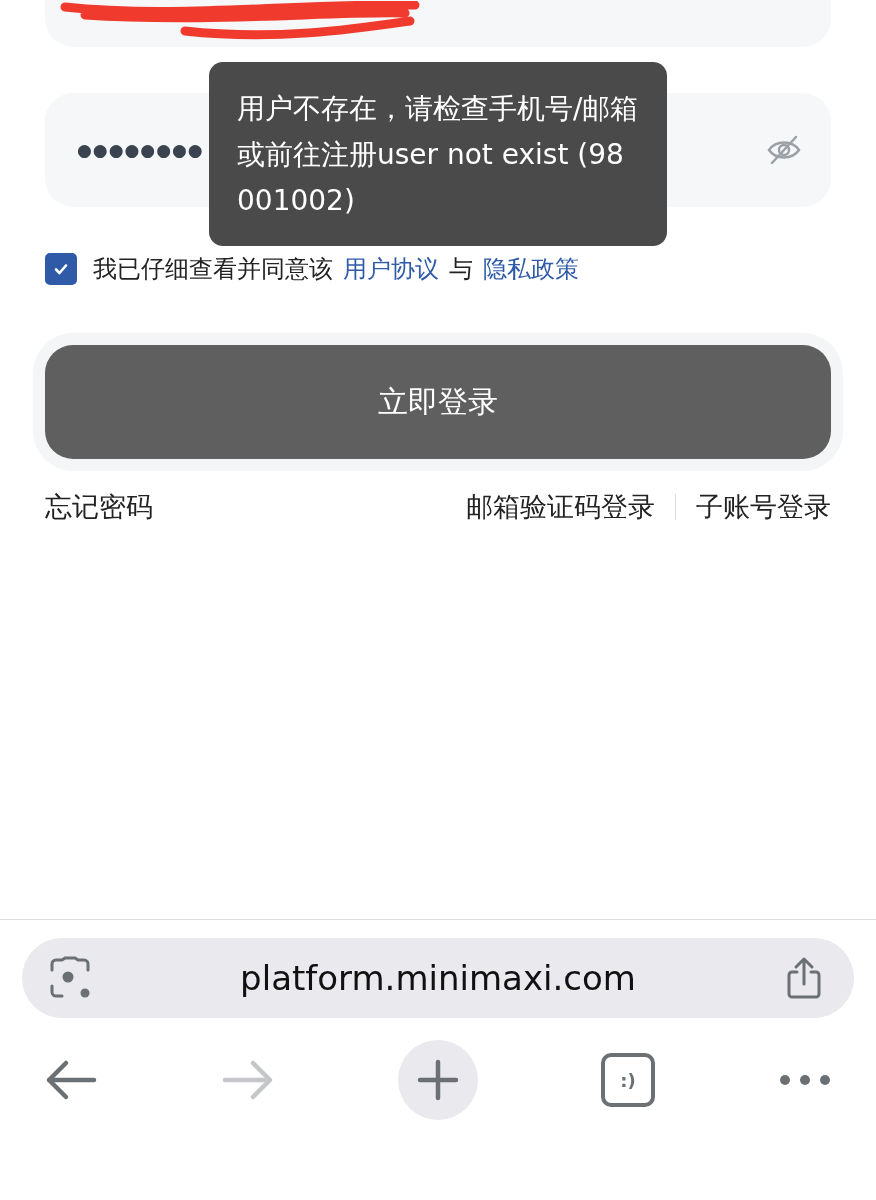  I want to click on error-toast: 用户不存在，请检查手机号/邮箱或前往注册user not exist (98001002), so click(438, 154).